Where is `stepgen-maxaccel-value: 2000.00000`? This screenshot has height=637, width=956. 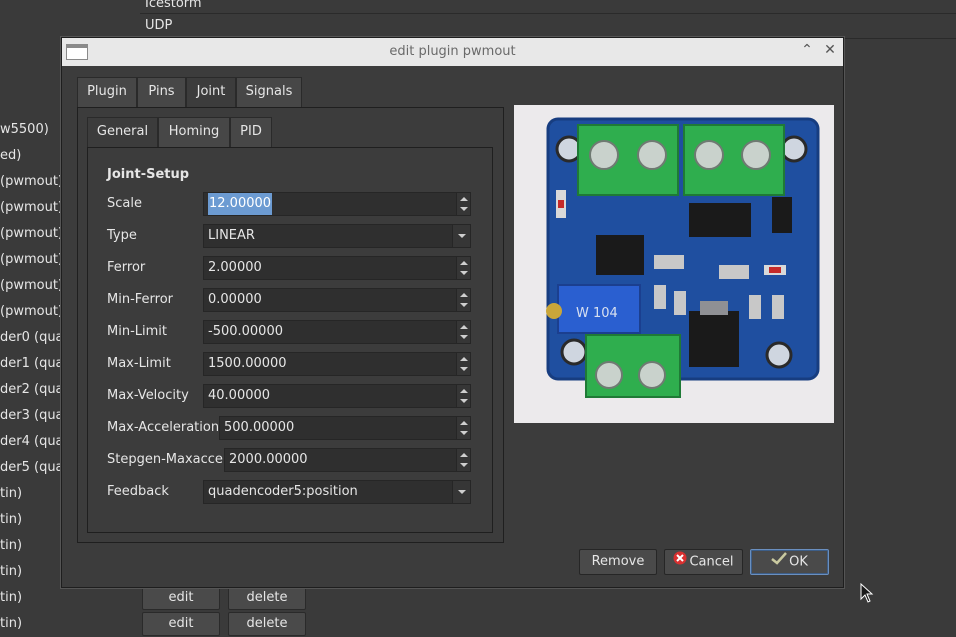
stepgen-maxaccel-value: 2000.00000 is located at coordinates (268, 459).